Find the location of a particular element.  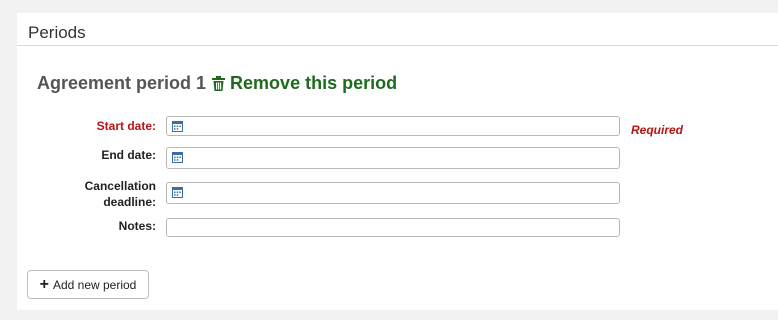

trash-icon is located at coordinates (219, 83).